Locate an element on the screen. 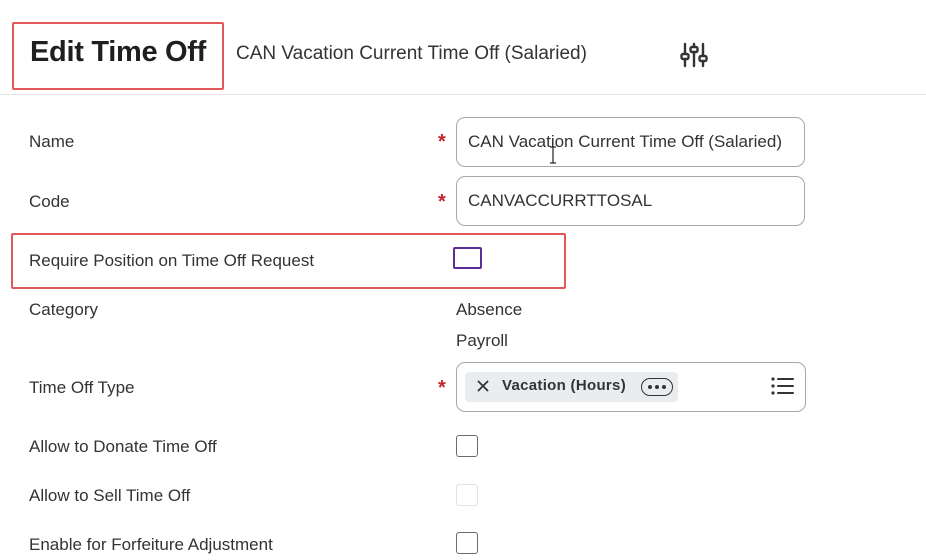  page-title: Edit Time Off is located at coordinates (118, 52).